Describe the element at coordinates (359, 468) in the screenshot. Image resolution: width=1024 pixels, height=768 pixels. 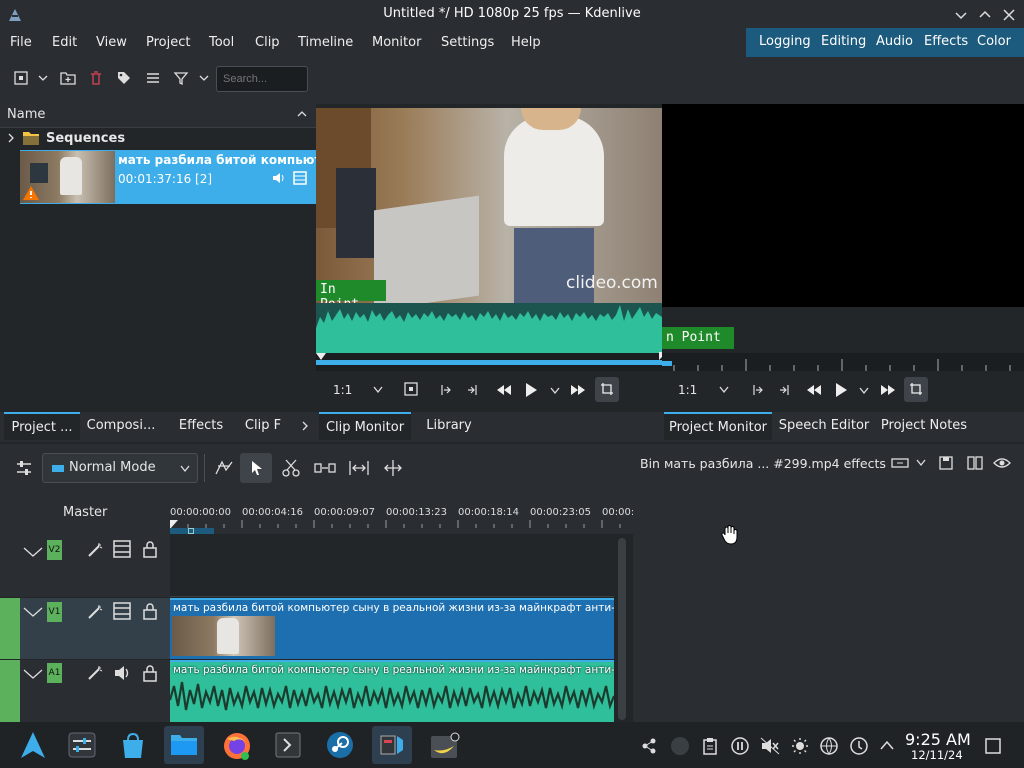
I see `ripple-tool-icon` at that location.